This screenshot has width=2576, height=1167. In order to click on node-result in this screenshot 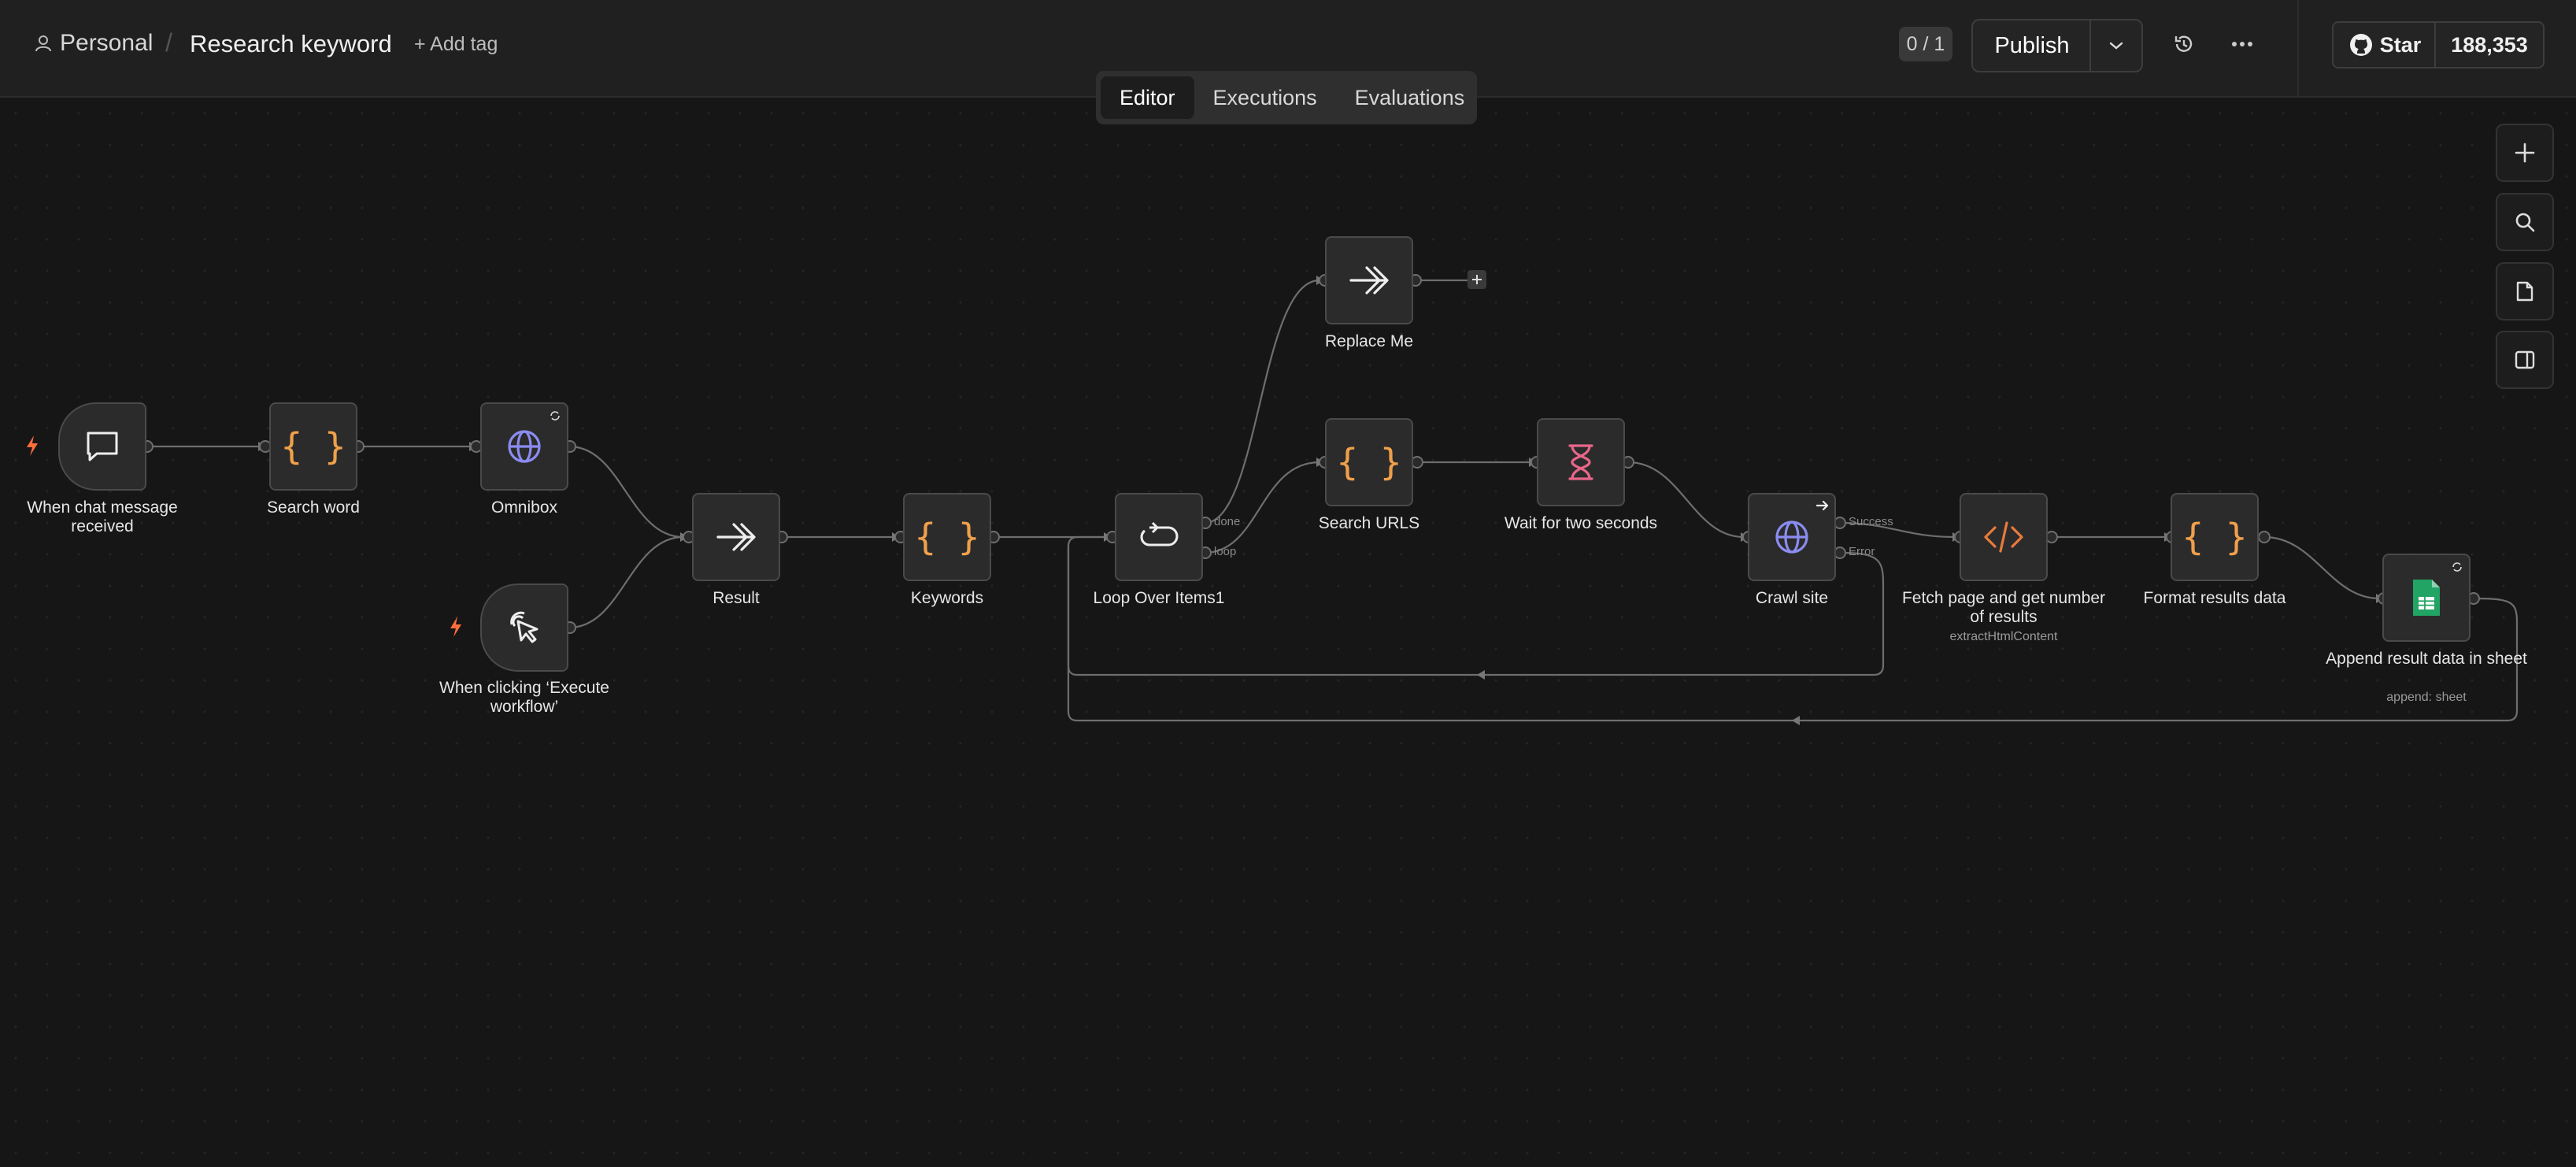, I will do `click(736, 537)`.